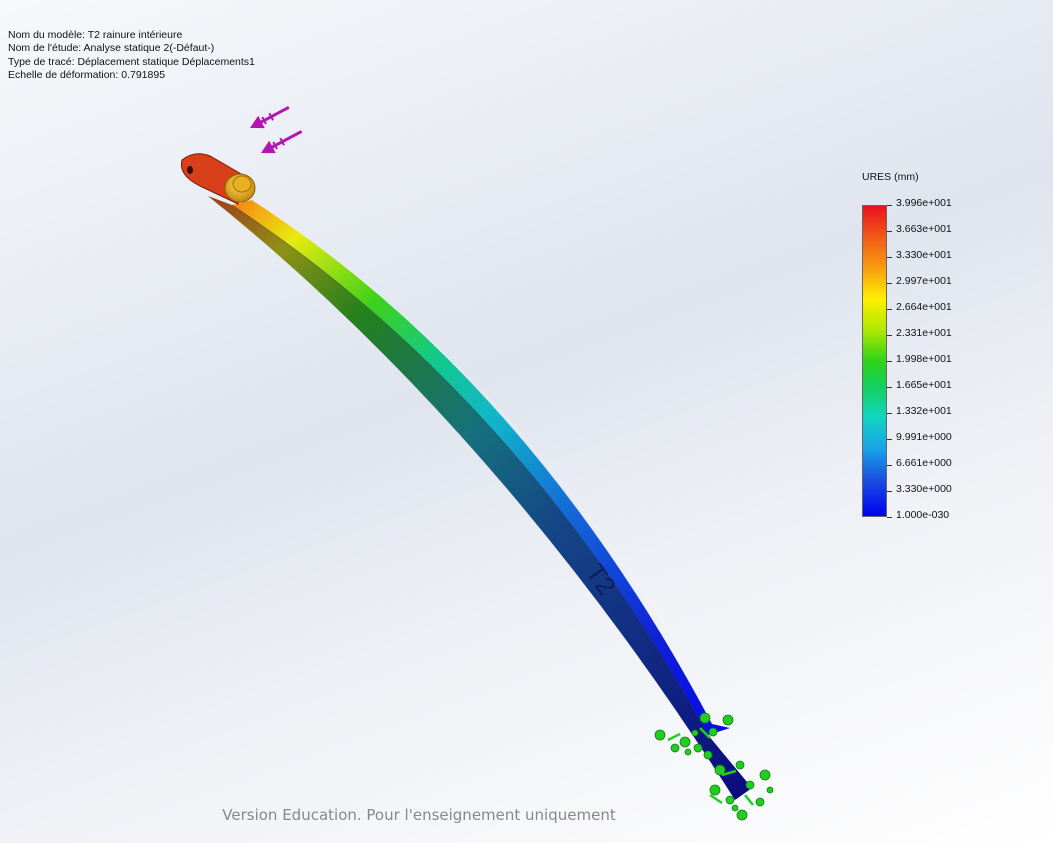  Describe the element at coordinates (924, 203) in the screenshot. I see `legend-value-label: 3.996e+001` at that location.